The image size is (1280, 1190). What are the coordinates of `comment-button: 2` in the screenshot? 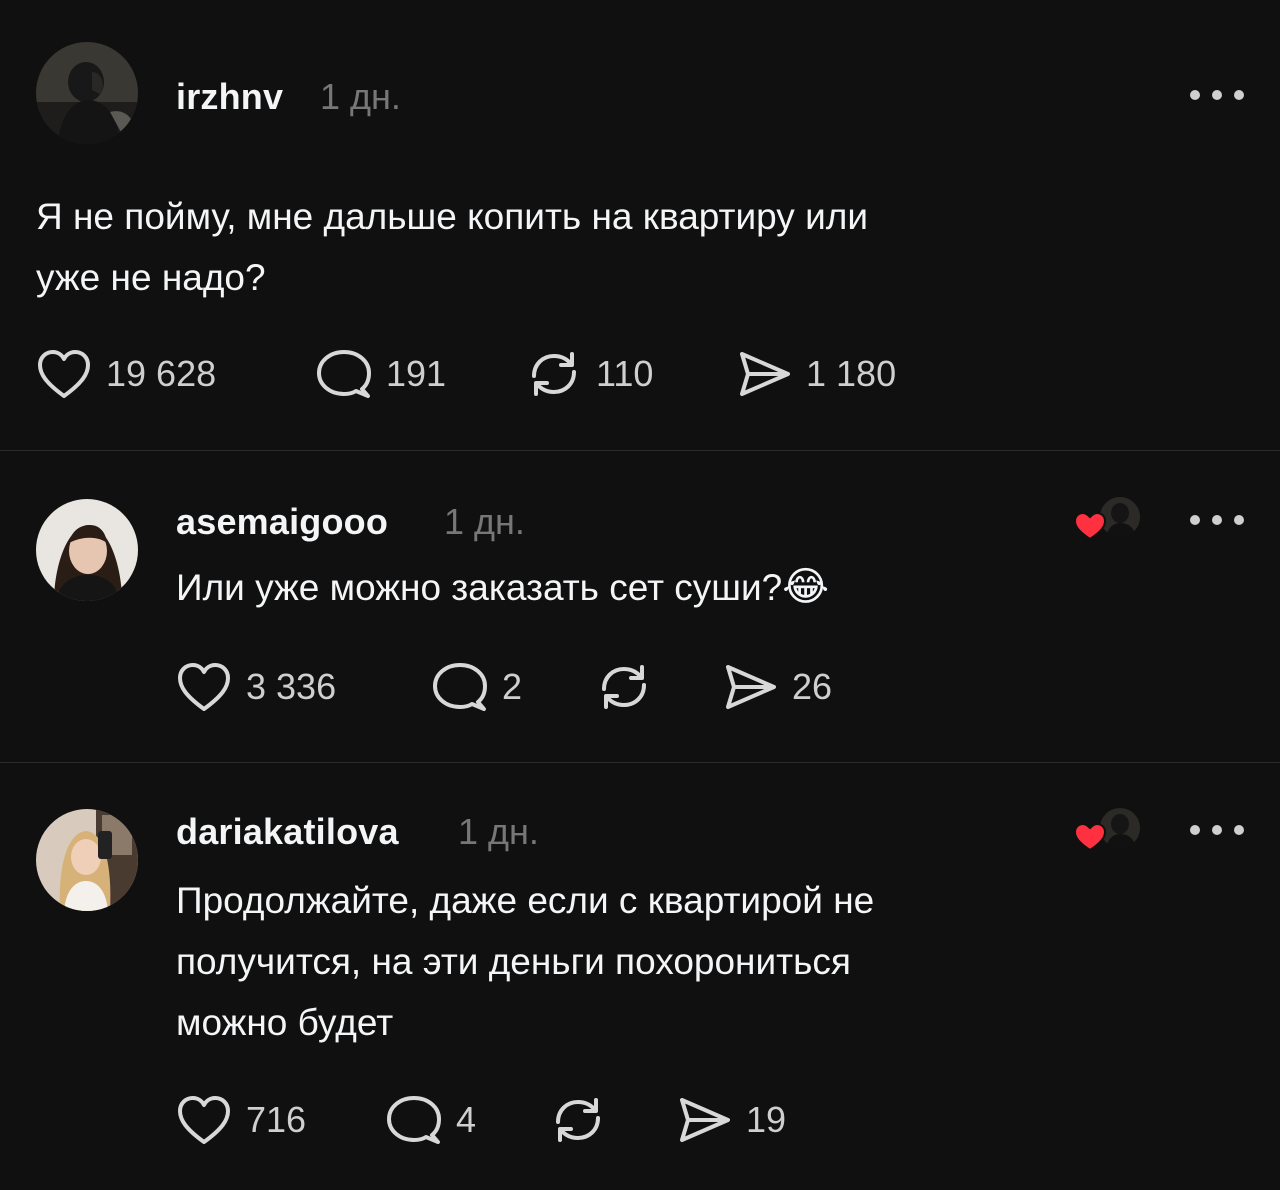 It's located at (477, 687).